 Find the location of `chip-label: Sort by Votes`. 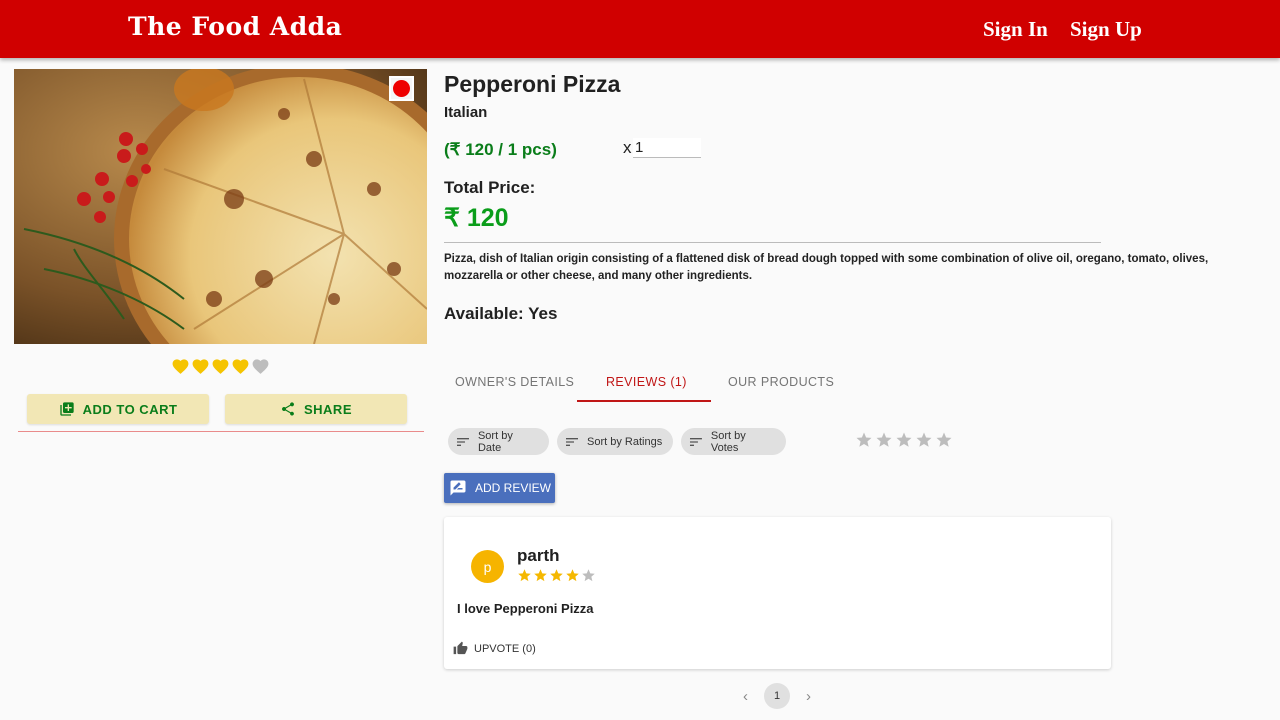

chip-label: Sort by Votes is located at coordinates (728, 441).